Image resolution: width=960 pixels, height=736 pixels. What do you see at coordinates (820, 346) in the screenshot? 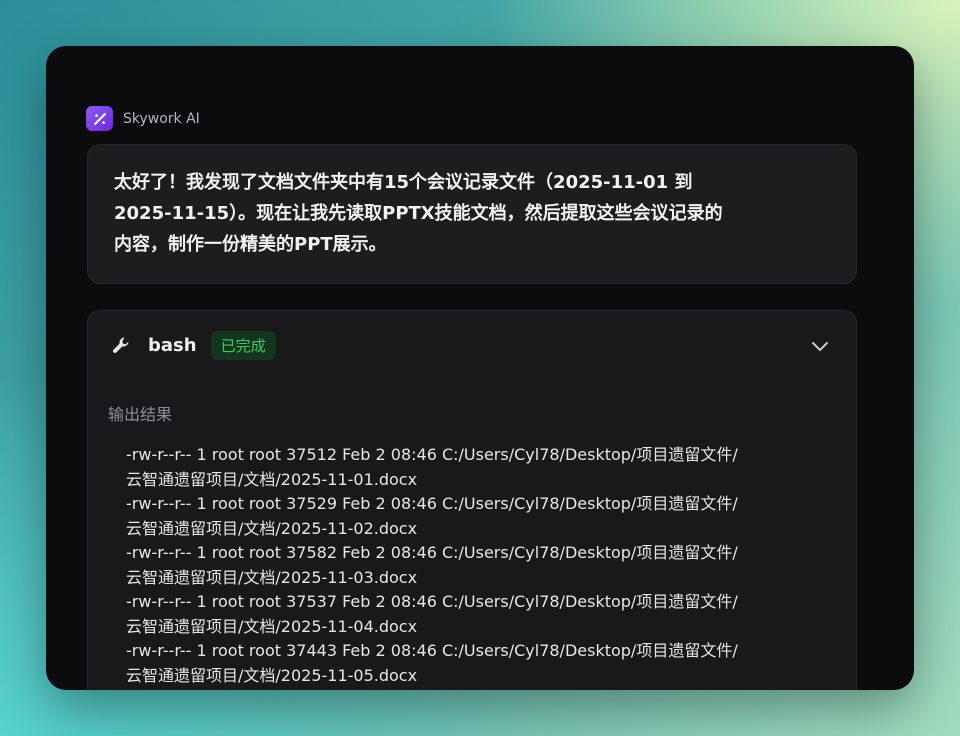
I see `chevron-down-icon` at bounding box center [820, 346].